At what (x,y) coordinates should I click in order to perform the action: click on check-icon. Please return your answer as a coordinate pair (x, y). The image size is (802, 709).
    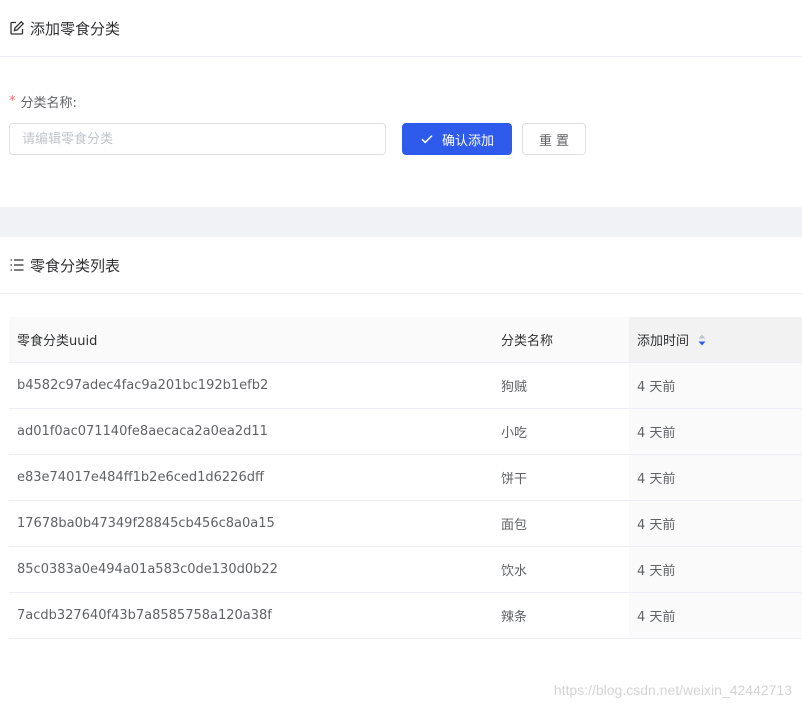
    Looking at the image, I should click on (427, 139).